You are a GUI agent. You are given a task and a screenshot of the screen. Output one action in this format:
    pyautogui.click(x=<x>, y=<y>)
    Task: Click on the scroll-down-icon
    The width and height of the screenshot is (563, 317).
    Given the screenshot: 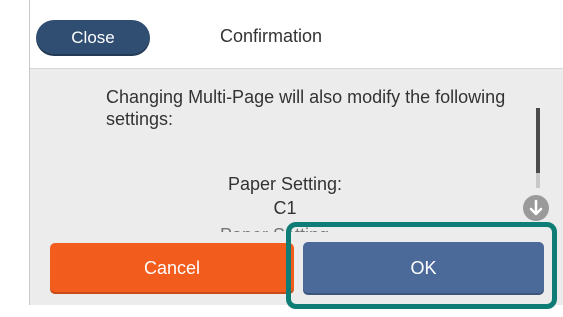 What is the action you would take?
    pyautogui.click(x=536, y=208)
    